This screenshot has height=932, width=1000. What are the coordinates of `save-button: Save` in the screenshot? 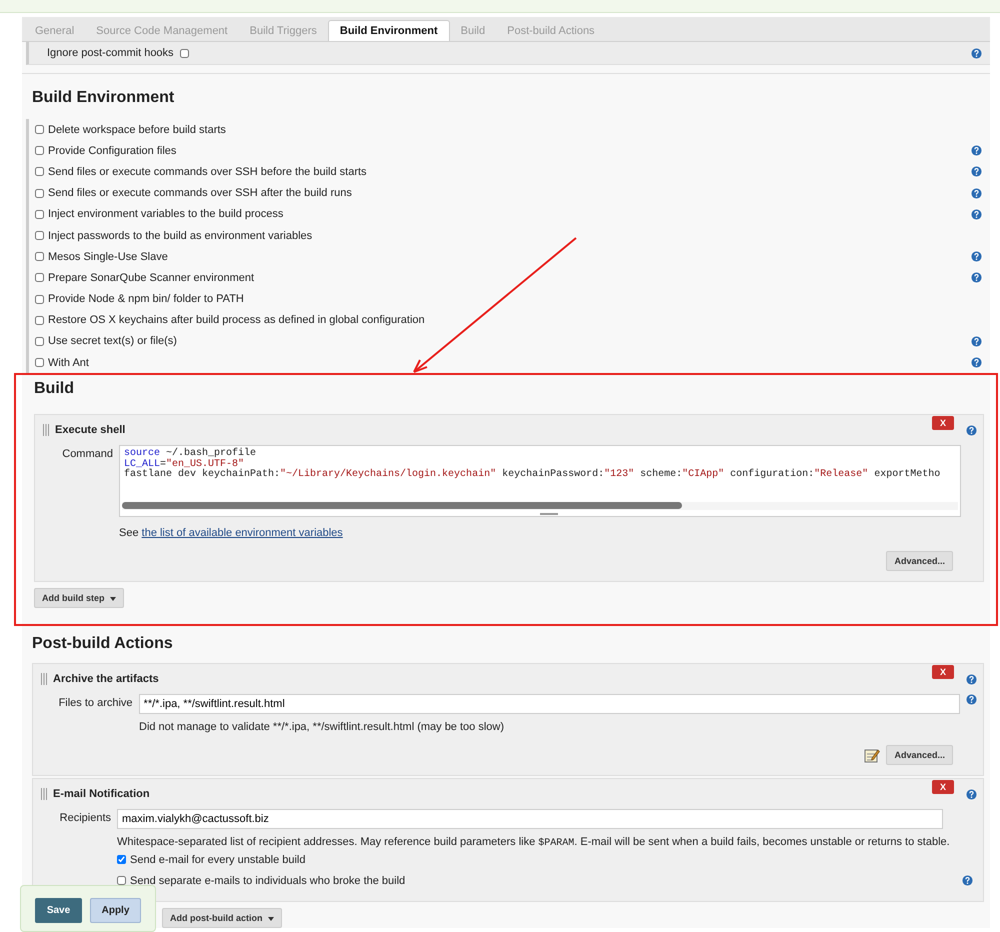 It's located at (58, 910).